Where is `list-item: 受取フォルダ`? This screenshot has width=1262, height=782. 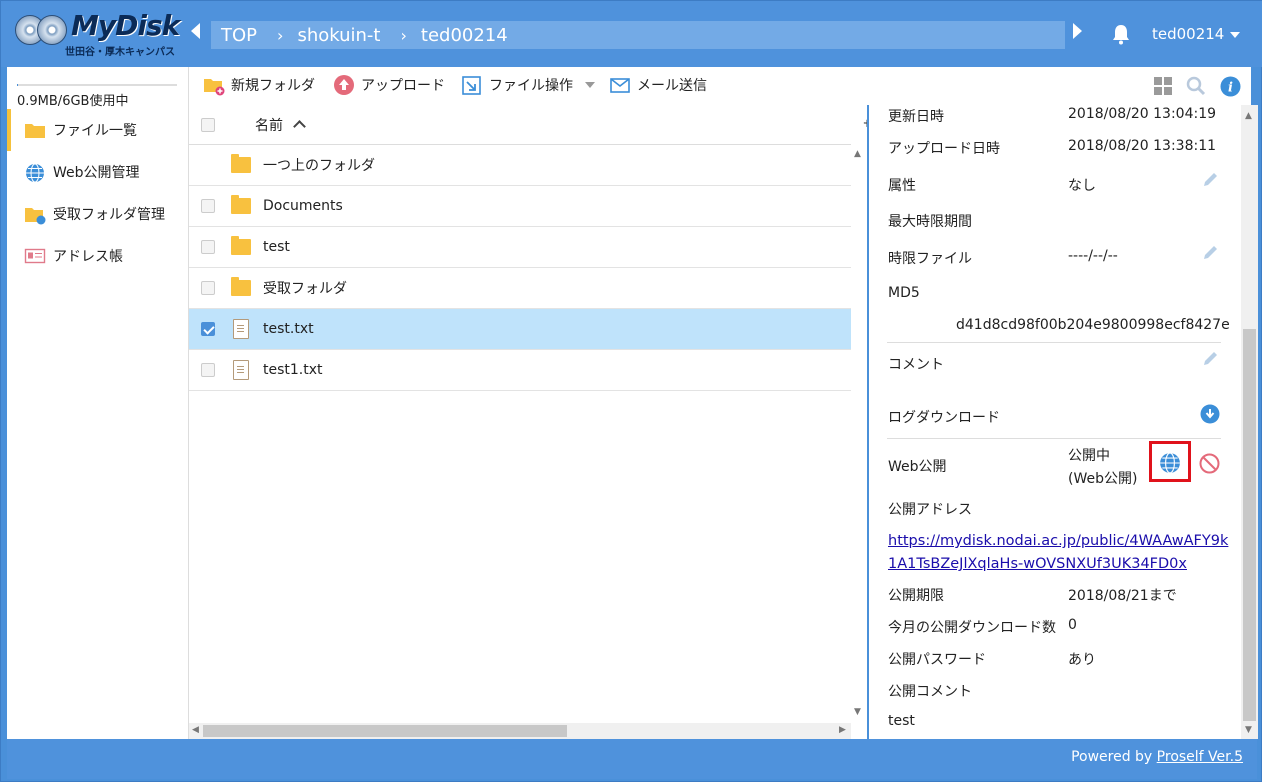 list-item: 受取フォルダ is located at coordinates (520, 288).